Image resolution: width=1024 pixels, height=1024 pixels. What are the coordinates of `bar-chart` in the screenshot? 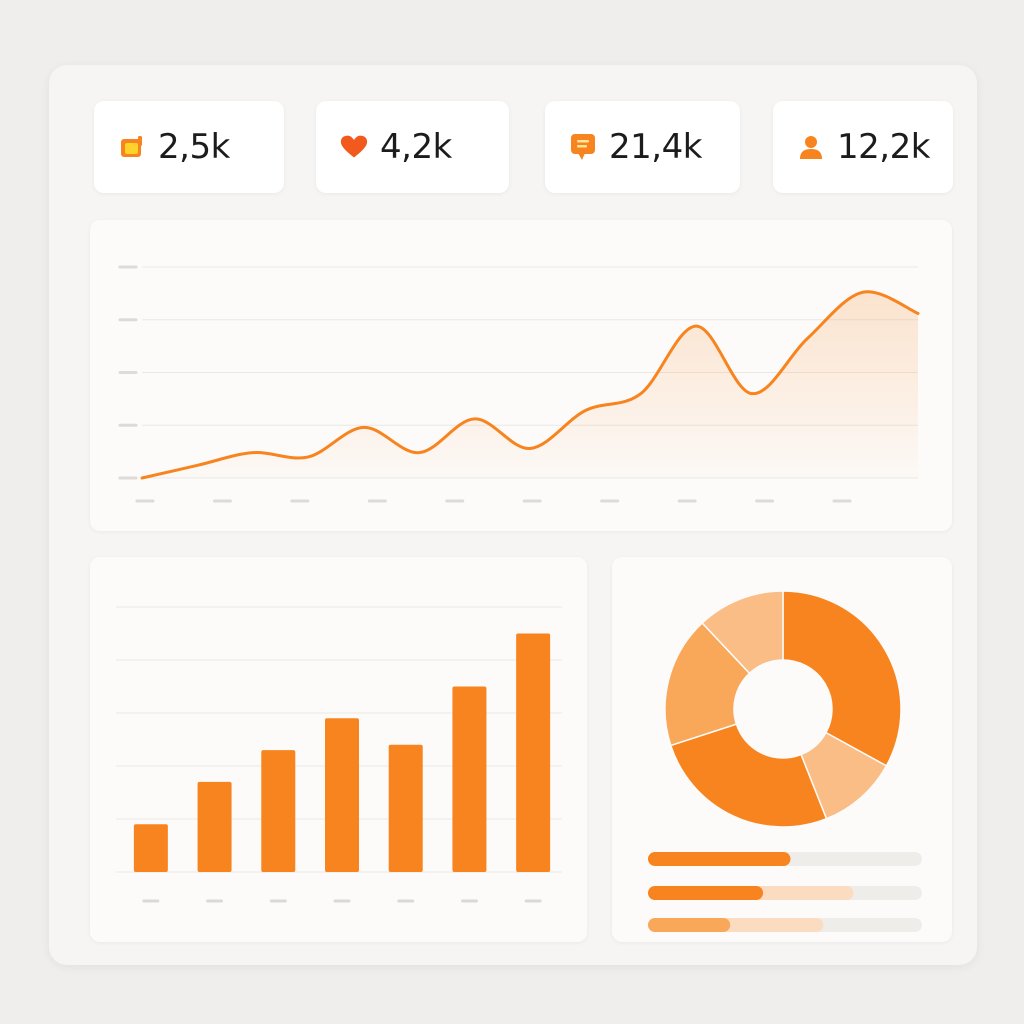 It's located at (339, 754).